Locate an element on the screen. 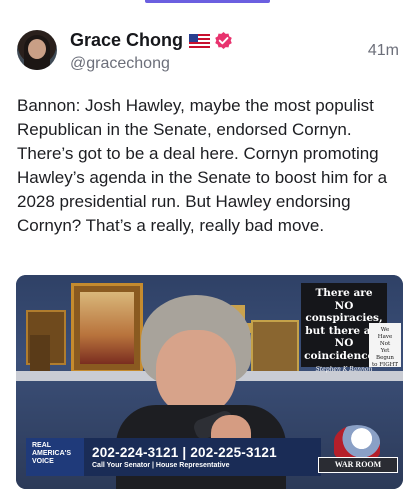 The height and width of the screenshot is (500, 419). author-handle: @gracechong is located at coordinates (120, 64).